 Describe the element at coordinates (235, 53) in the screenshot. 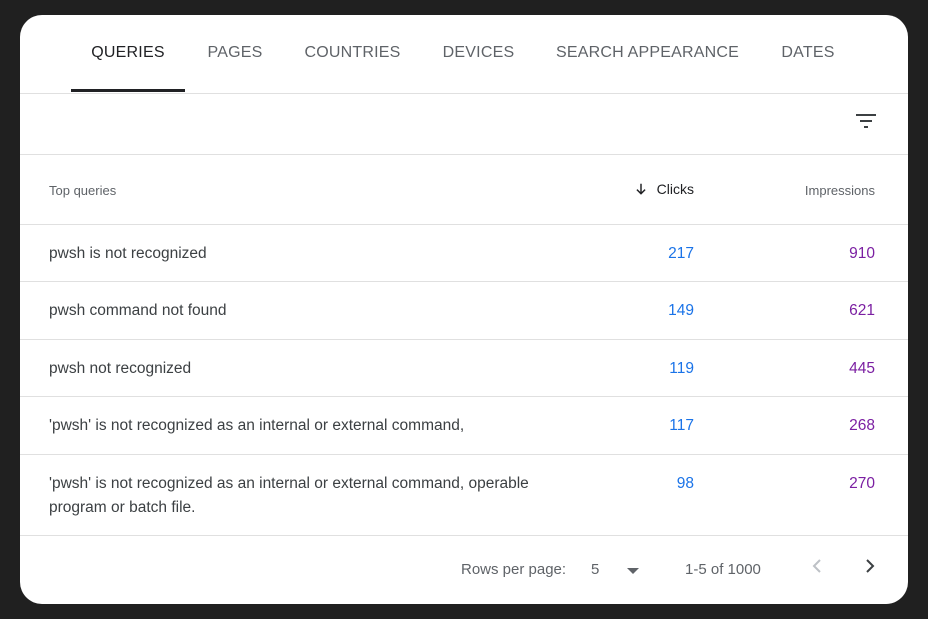

I see `tab-pages: PAGES` at that location.